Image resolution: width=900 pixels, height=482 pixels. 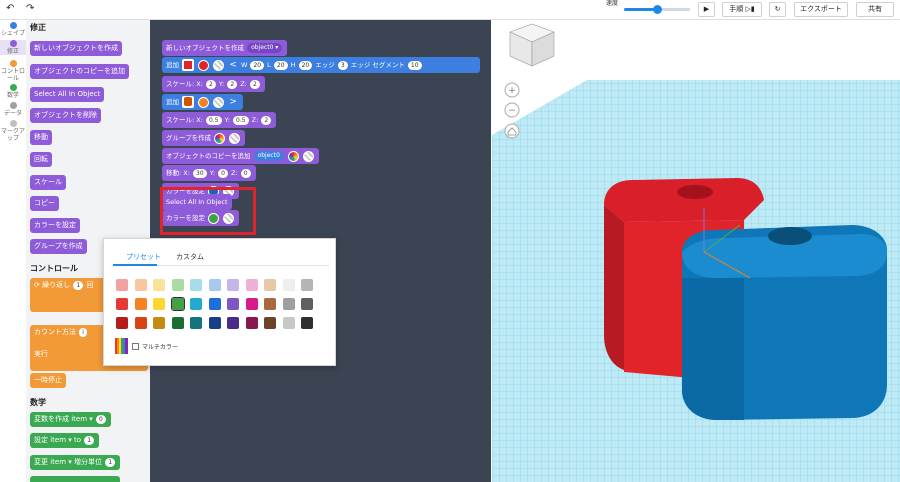 What do you see at coordinates (13, 131) in the screenshot?
I see `category-markup: マークアップ` at bounding box center [13, 131].